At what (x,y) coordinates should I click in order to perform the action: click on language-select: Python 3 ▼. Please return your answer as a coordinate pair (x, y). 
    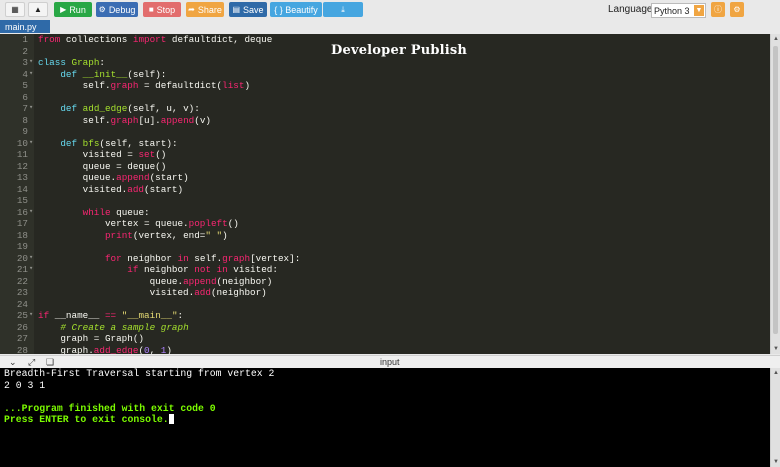
    Looking at the image, I should click on (678, 10).